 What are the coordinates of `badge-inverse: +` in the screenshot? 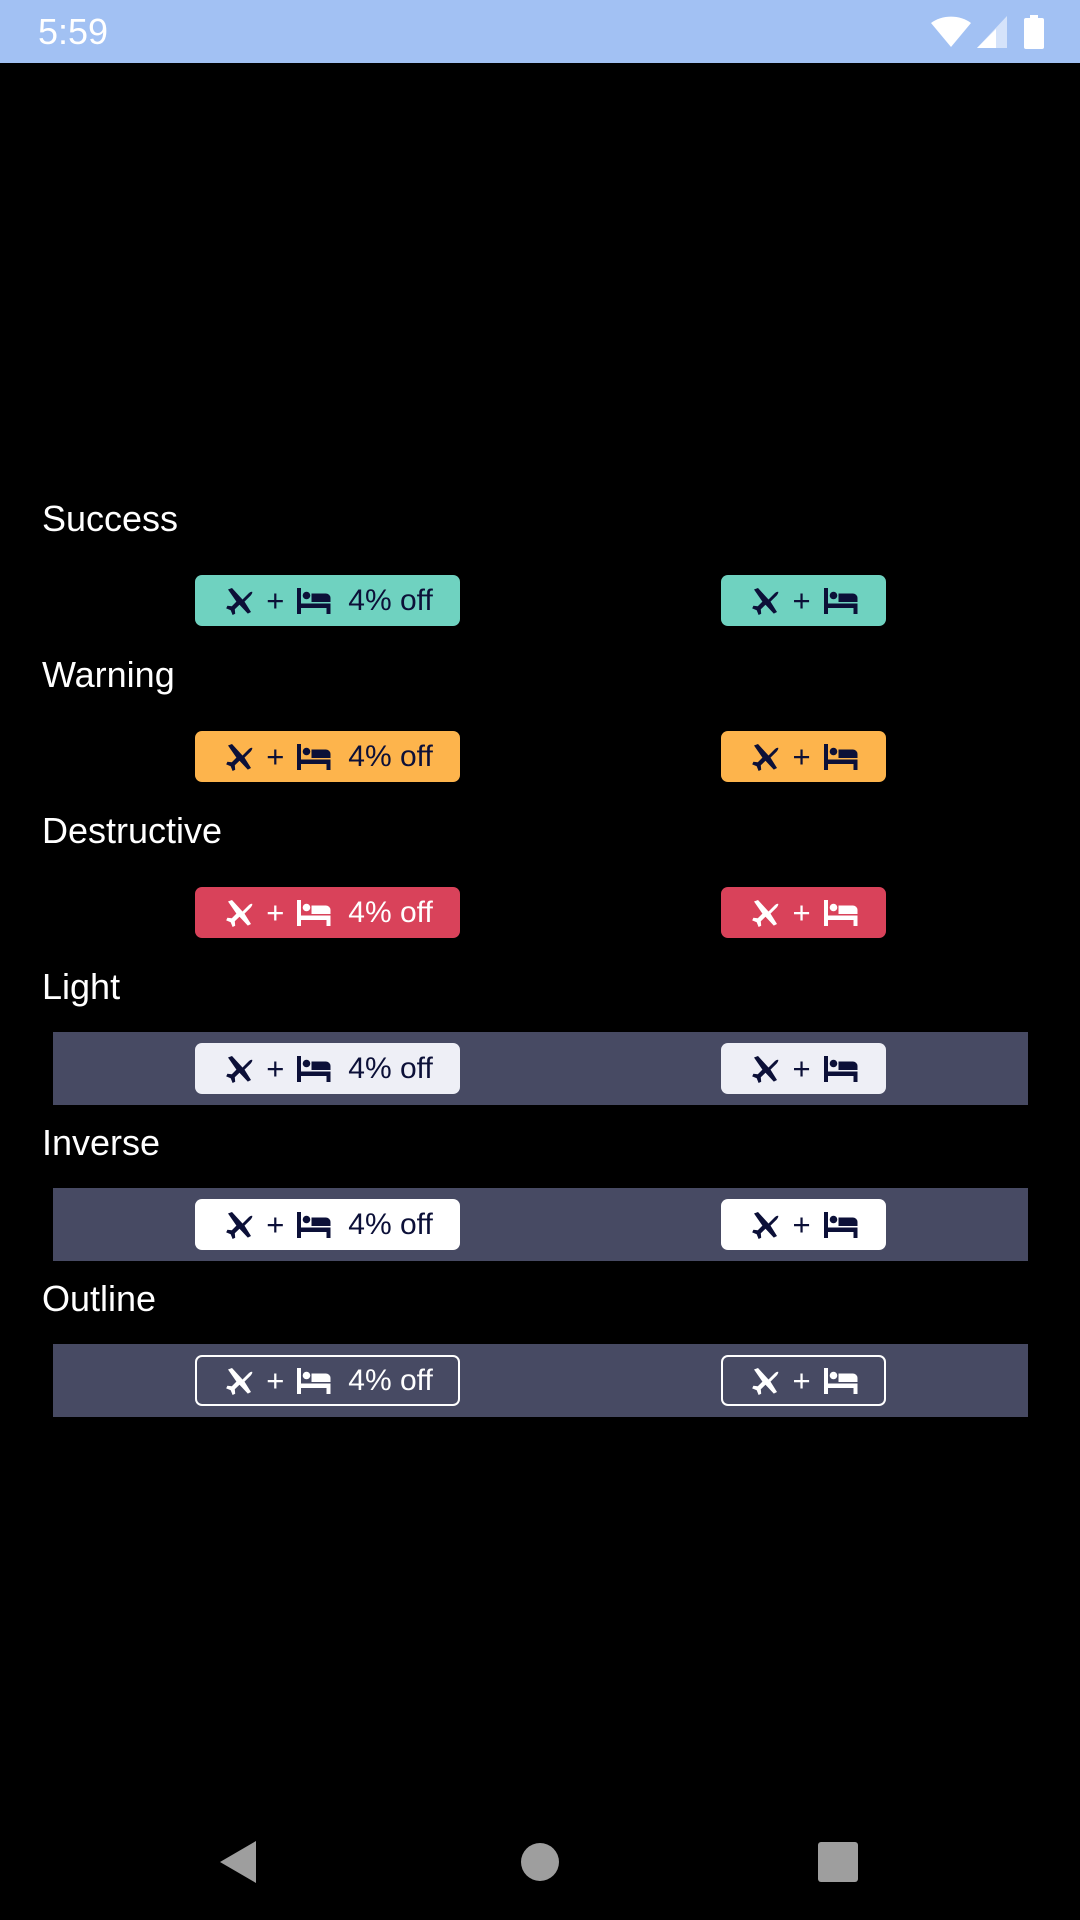 It's located at (803, 1224).